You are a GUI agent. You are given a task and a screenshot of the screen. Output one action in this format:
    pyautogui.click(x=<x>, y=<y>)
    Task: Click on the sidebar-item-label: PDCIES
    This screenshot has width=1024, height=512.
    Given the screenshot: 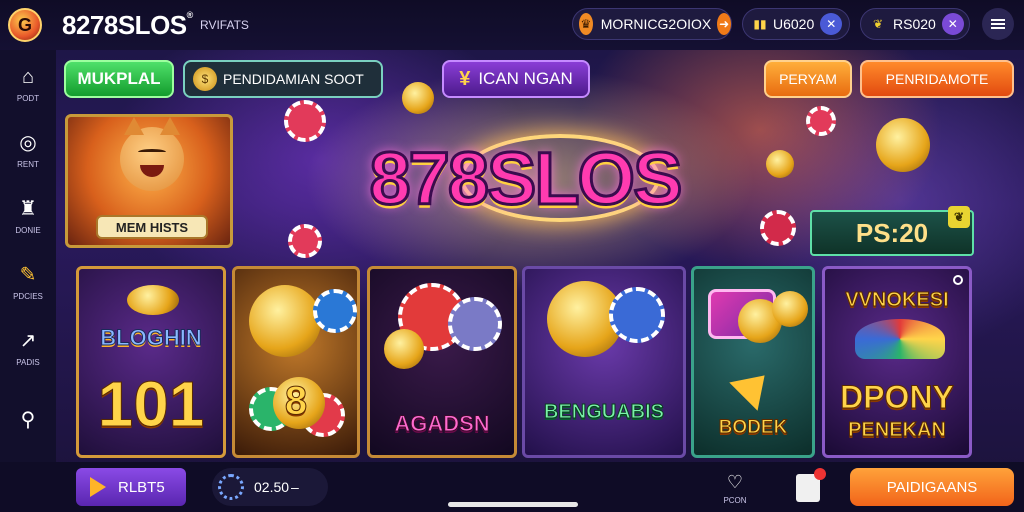 What is the action you would take?
    pyautogui.click(x=28, y=296)
    